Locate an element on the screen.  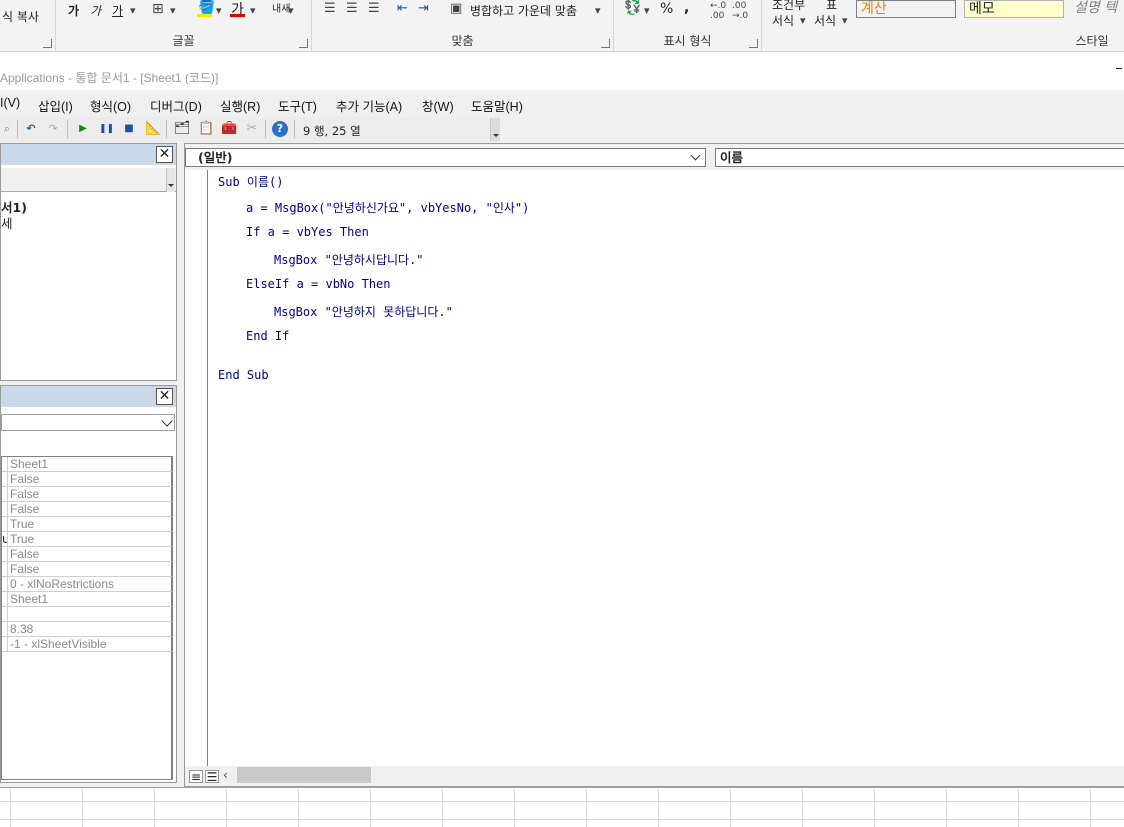
align-right-icon: ☰ is located at coordinates (374, 8).